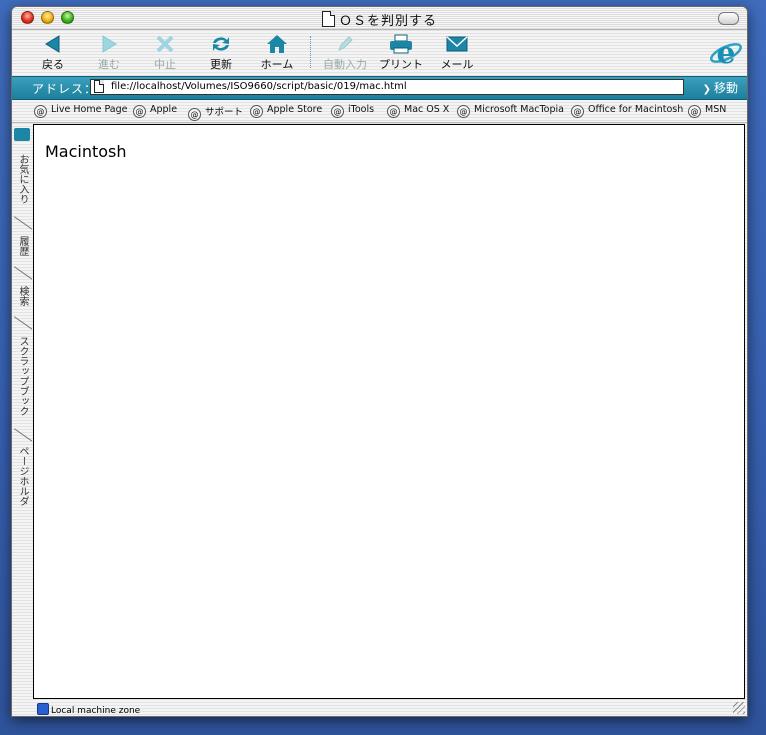  What do you see at coordinates (345, 44) in the screenshot?
I see `autofill-pen-icon` at bounding box center [345, 44].